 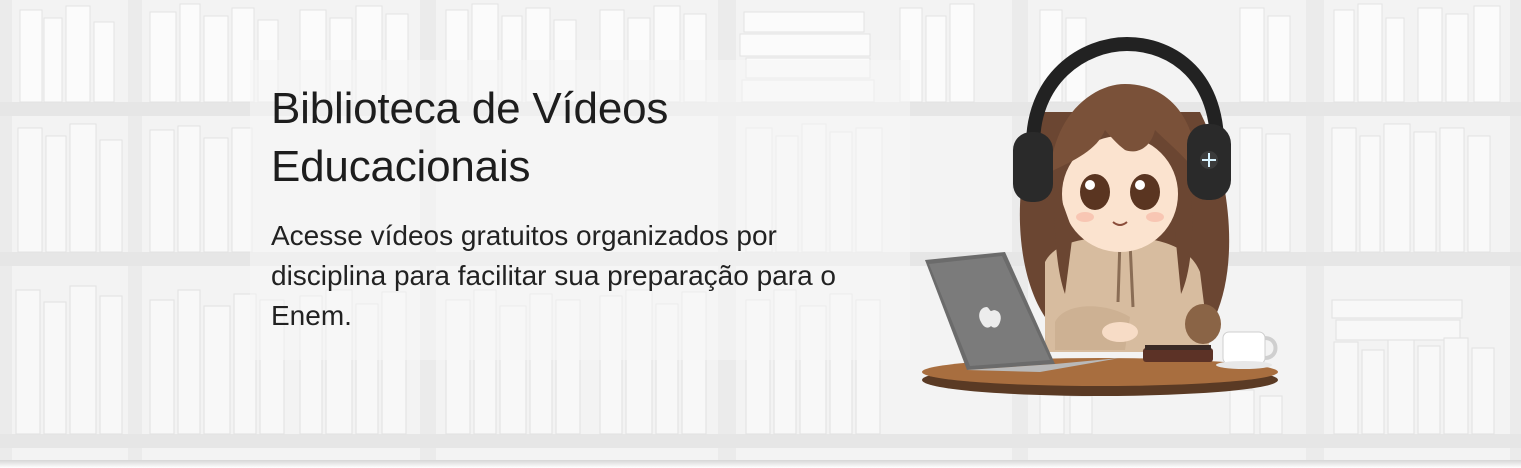 I want to click on book-icon, so click(x=1178, y=355).